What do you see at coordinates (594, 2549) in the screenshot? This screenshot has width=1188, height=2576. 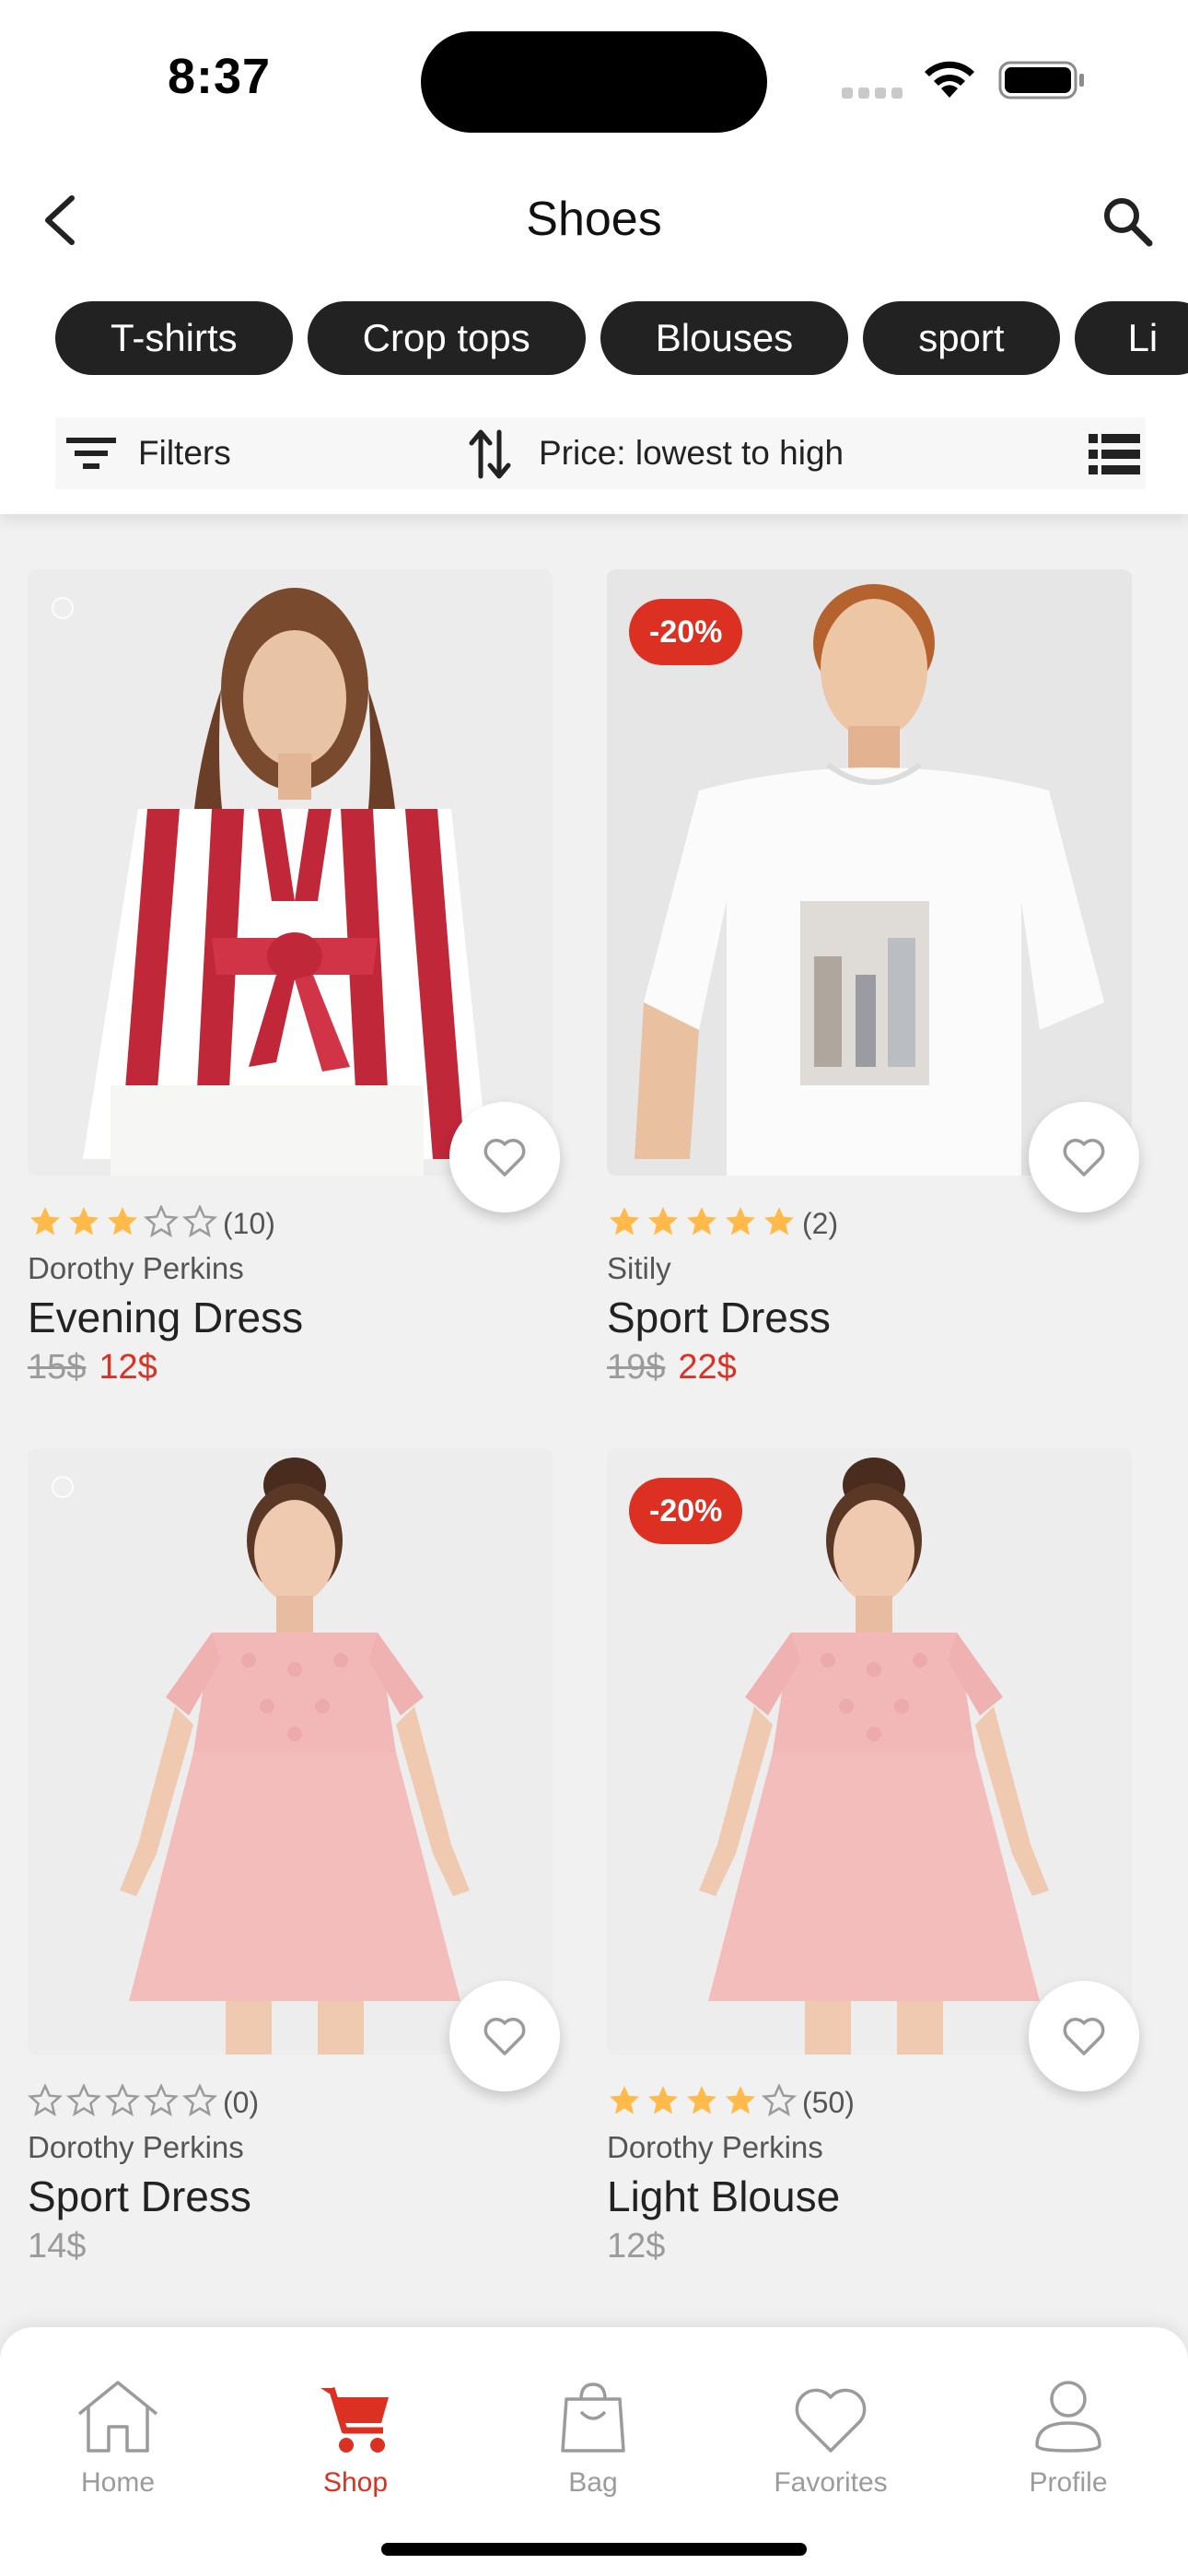 I see `home-indicator` at bounding box center [594, 2549].